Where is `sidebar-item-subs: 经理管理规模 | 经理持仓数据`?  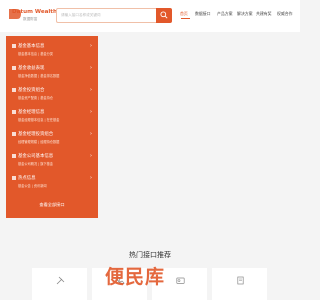
sidebar-item-subs: 经理管理规模 | 经理持仓数据 is located at coordinates (39, 142).